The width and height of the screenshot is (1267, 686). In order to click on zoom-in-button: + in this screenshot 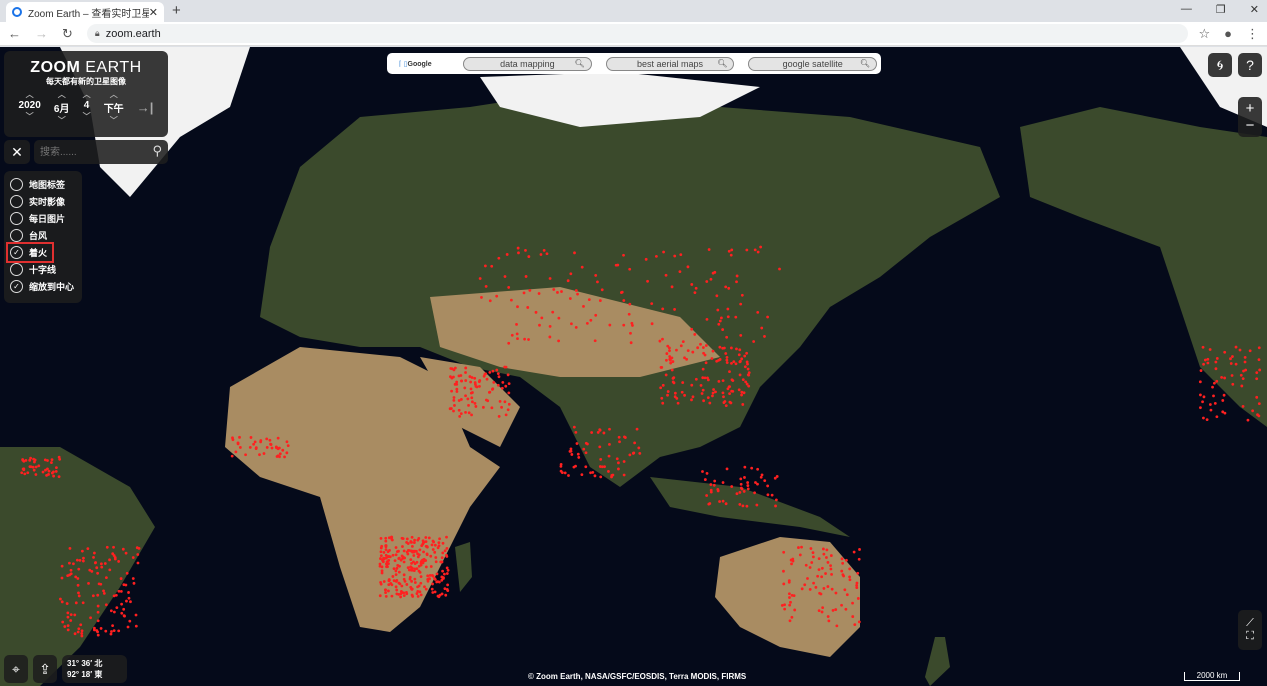, I will do `click(1250, 108)`.